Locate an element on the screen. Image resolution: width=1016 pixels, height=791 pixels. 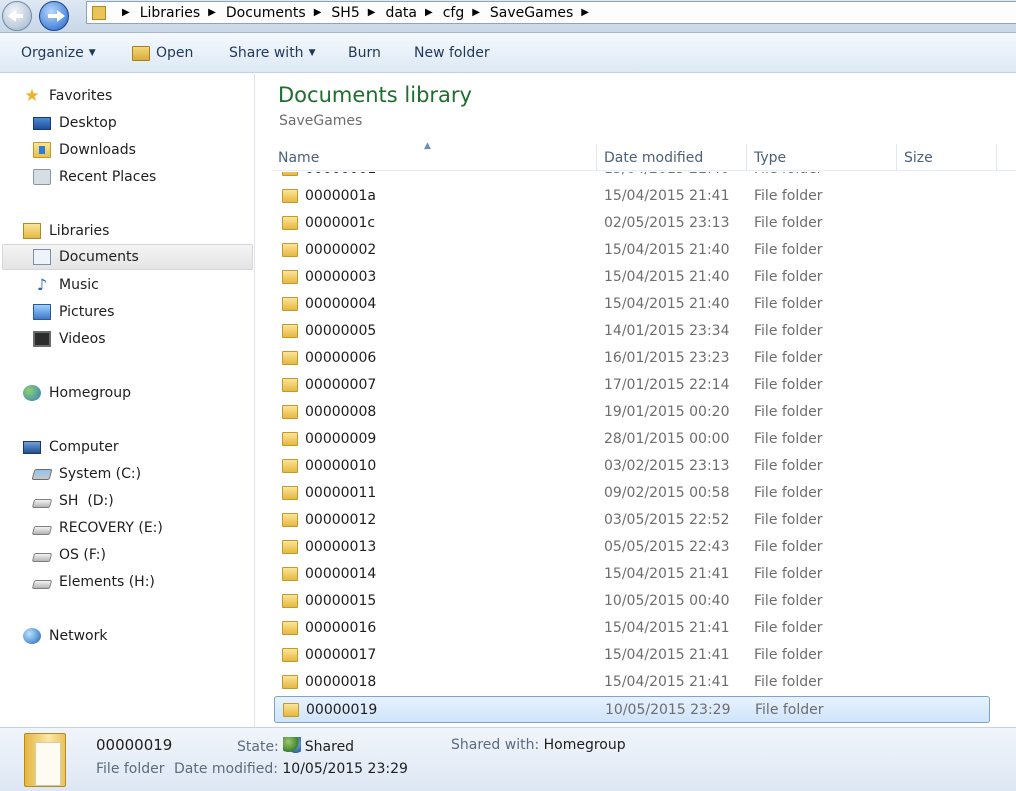
nav-documents: Documents is located at coordinates (127, 257).